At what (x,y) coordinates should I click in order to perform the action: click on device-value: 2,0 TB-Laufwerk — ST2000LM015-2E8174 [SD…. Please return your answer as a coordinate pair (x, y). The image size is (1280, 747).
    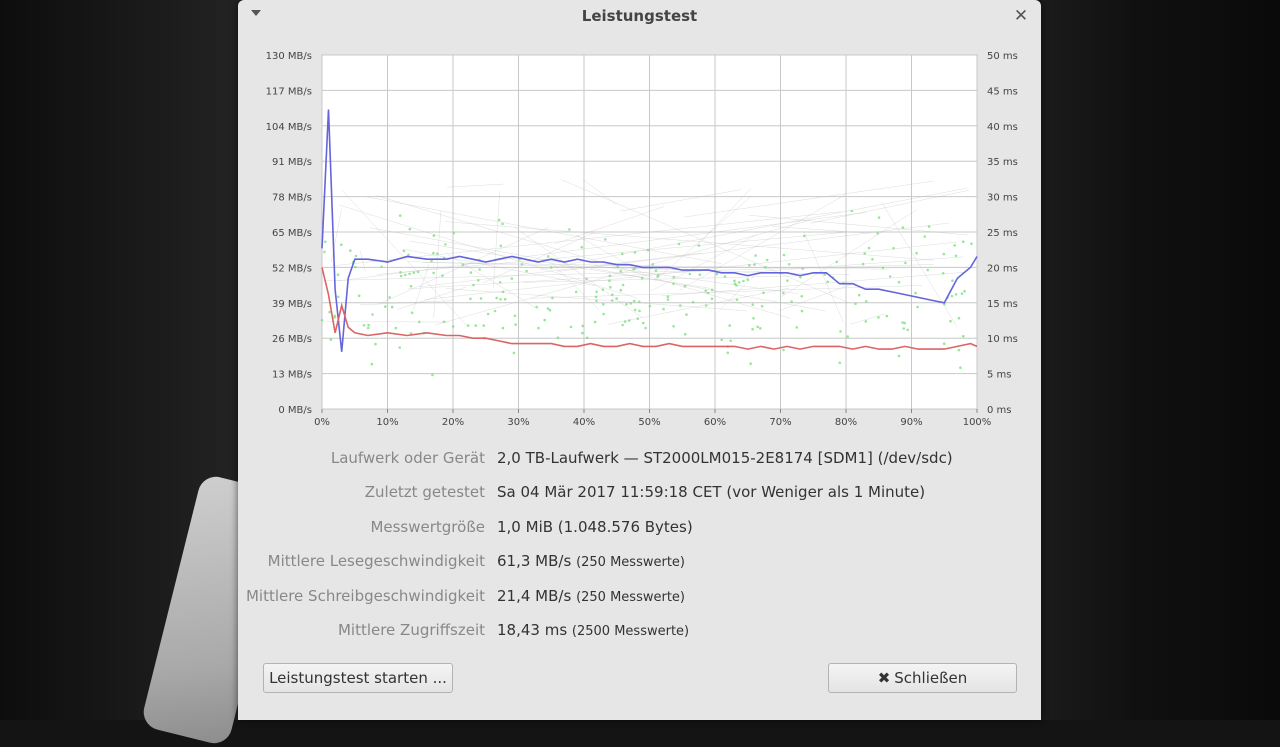
    Looking at the image, I should click on (725, 458).